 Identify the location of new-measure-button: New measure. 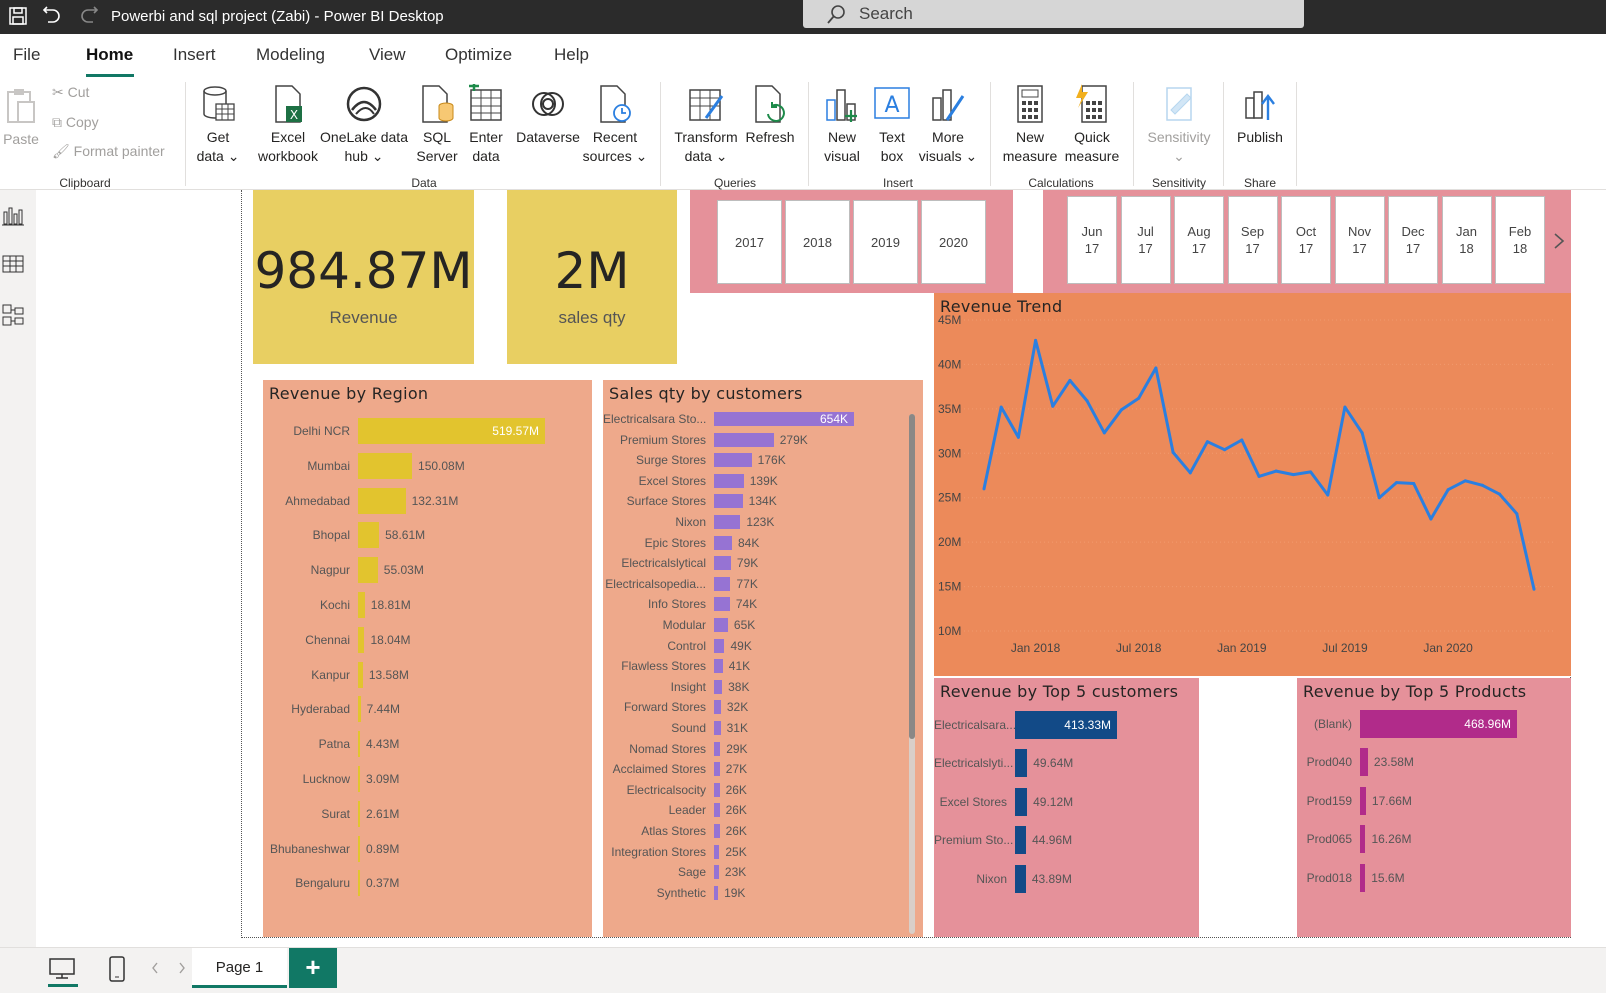
(1030, 125).